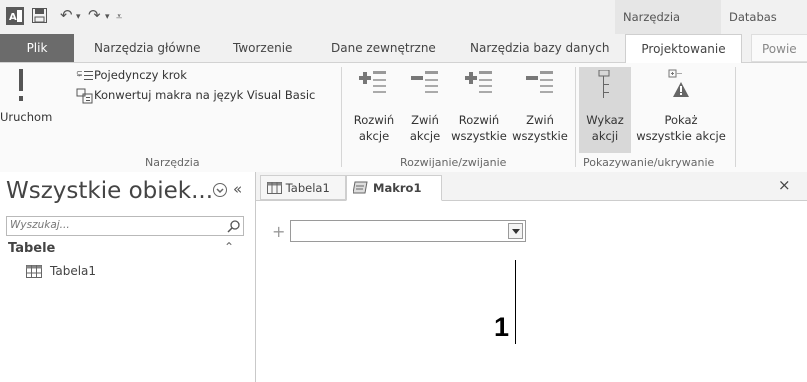 The width and height of the screenshot is (807, 382). What do you see at coordinates (26, 100) in the screenshot?
I see `run-button: Uruchom` at bounding box center [26, 100].